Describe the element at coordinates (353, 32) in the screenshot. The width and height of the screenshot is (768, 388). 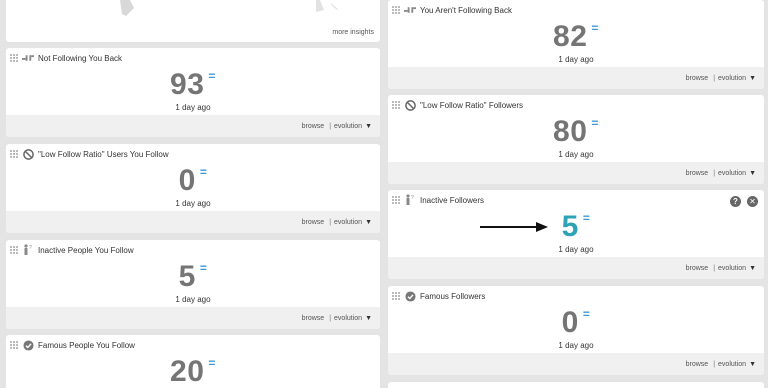
I see `more-insights-link: more insights` at that location.